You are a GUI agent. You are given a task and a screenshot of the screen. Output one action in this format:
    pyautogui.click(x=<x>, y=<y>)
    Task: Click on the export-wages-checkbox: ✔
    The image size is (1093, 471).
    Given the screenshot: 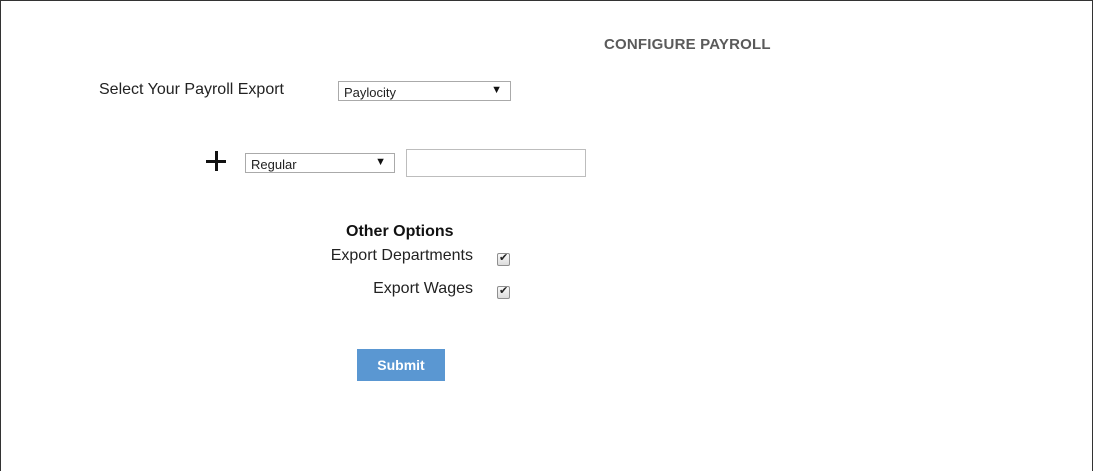 What is the action you would take?
    pyautogui.click(x=503, y=292)
    